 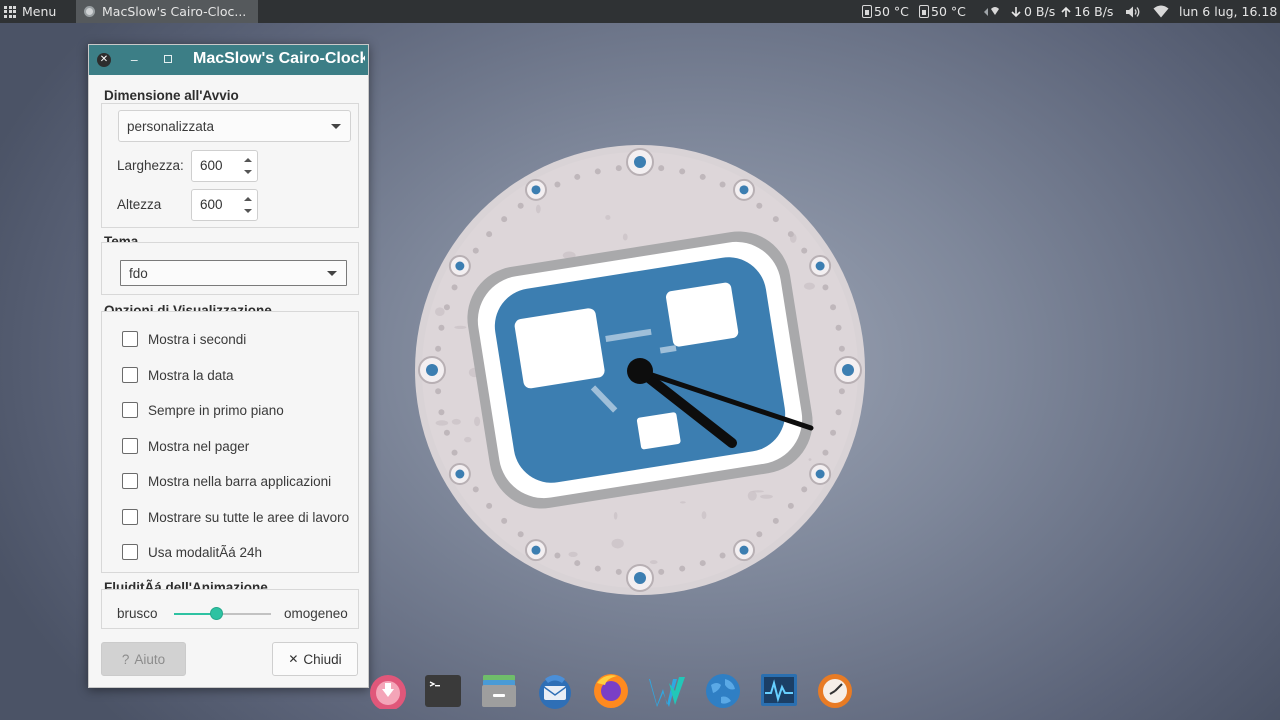 I want to click on downloader-icon, so click(x=388, y=689).